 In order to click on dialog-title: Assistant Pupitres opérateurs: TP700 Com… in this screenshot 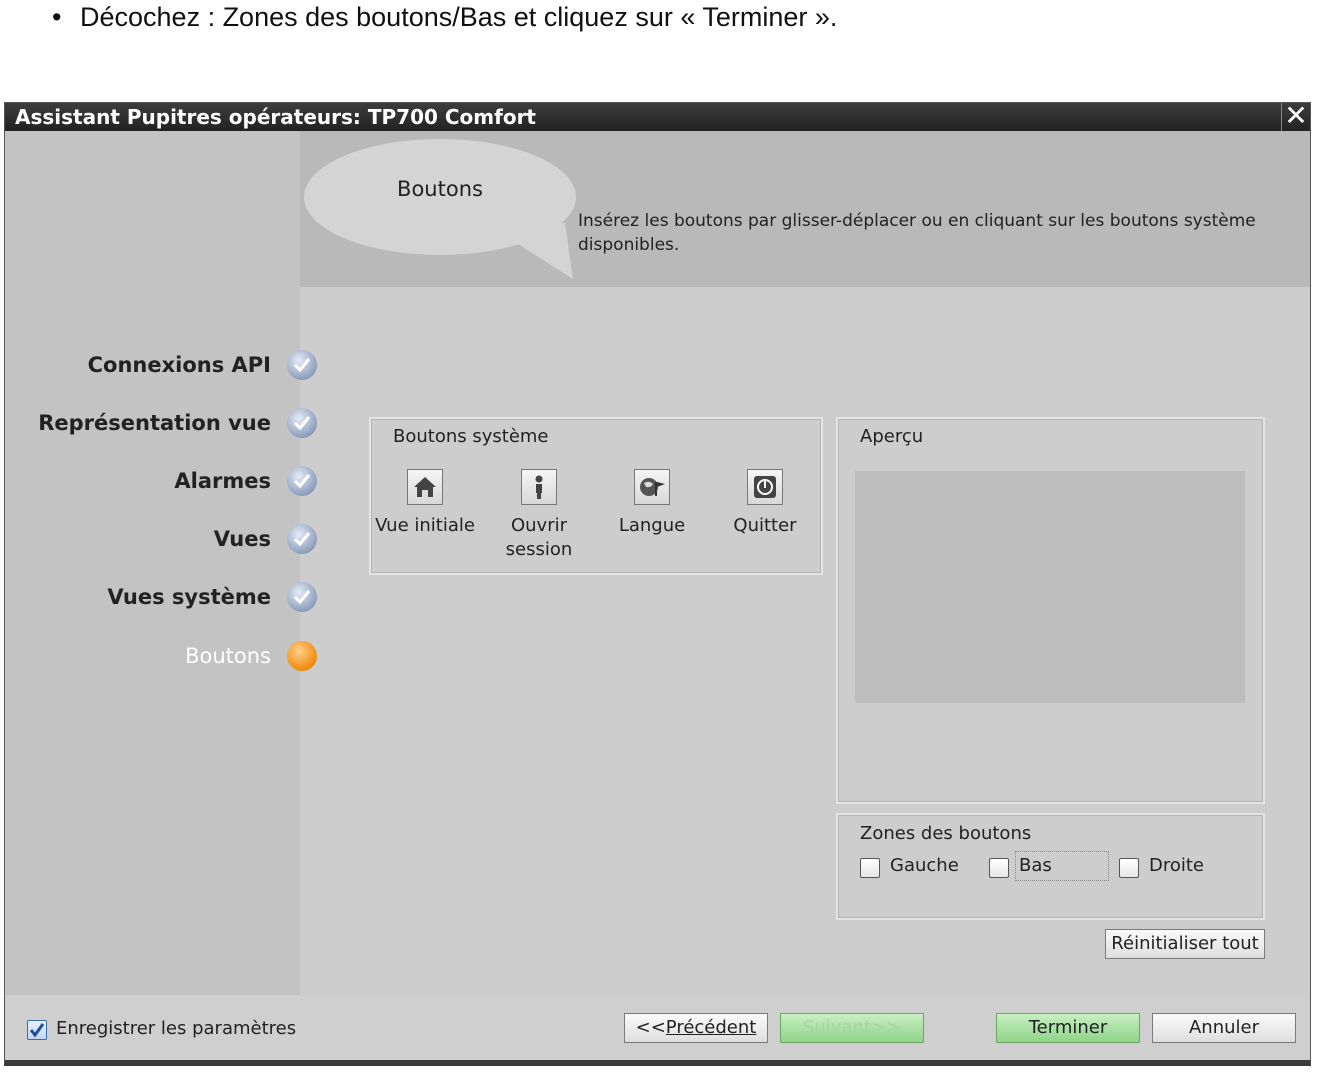, I will do `click(275, 117)`.